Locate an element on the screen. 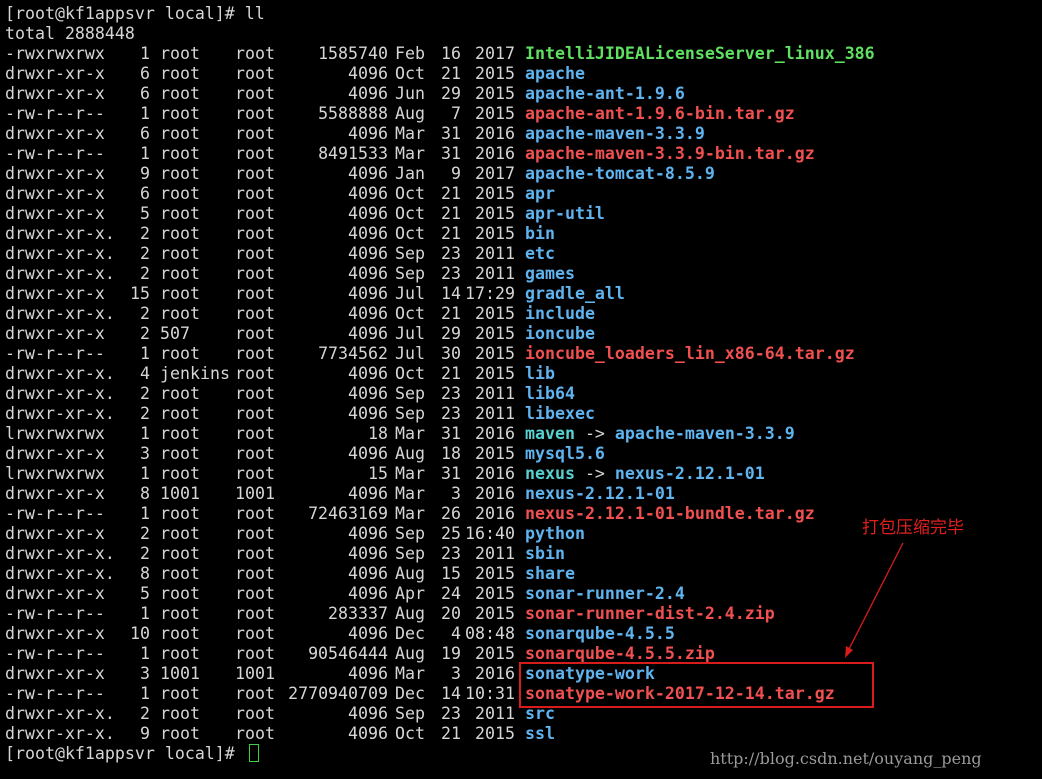 This screenshot has height=779, width=1042. file-name: sonar-runner-2.4 is located at coordinates (605, 594).